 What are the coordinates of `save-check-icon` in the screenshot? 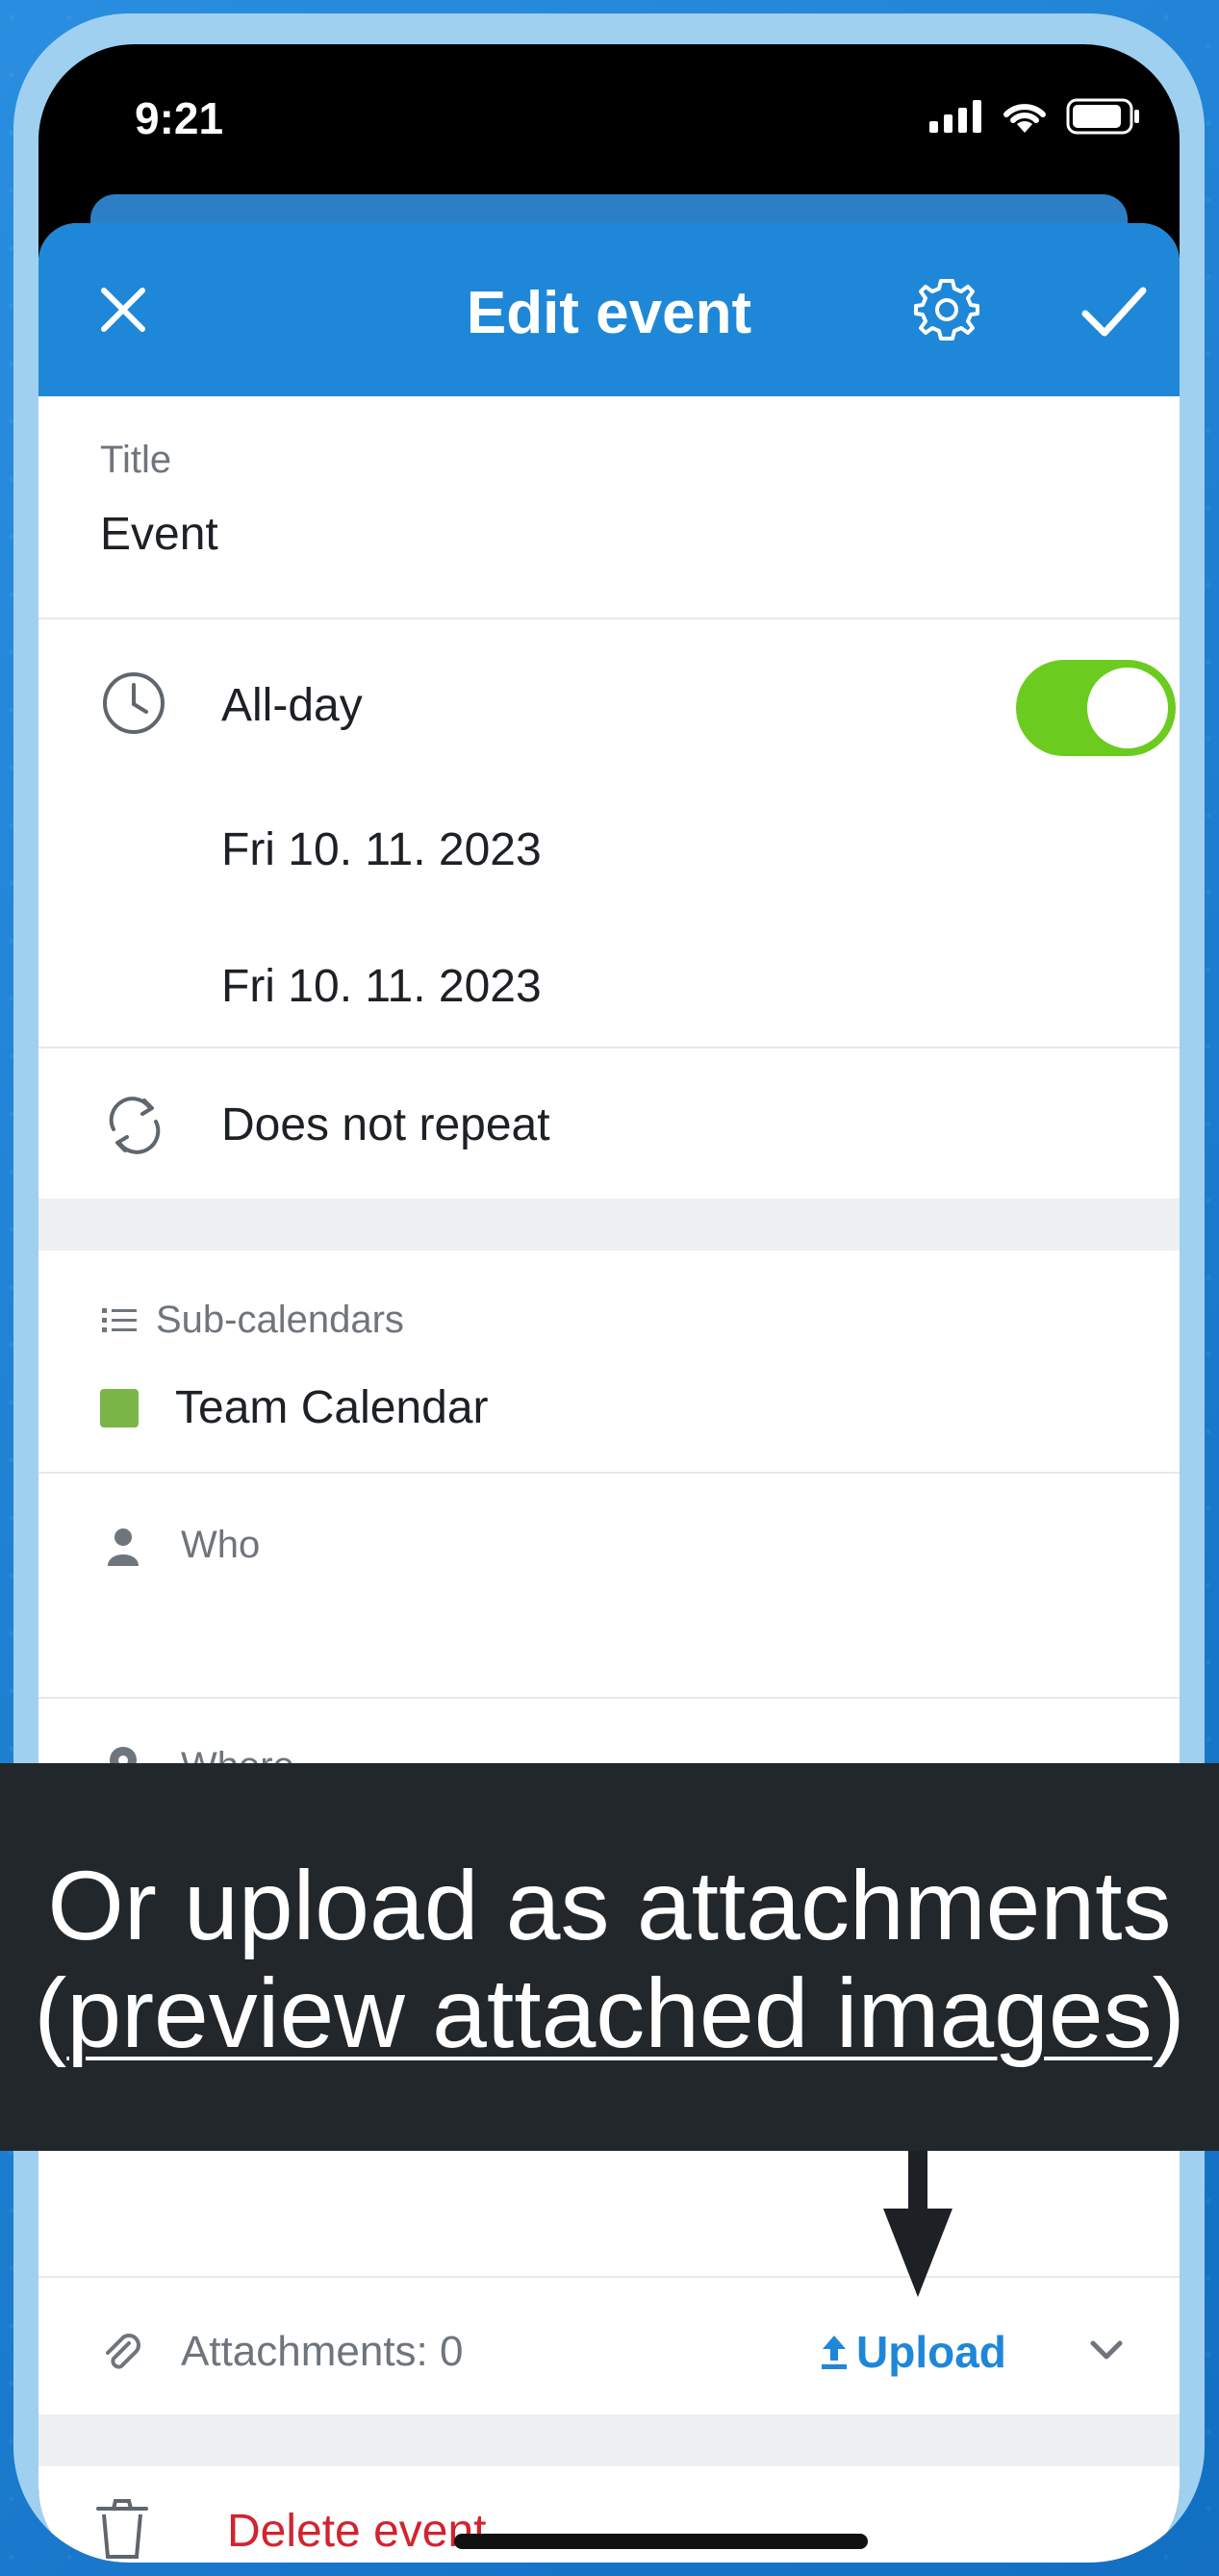 It's located at (1114, 311).